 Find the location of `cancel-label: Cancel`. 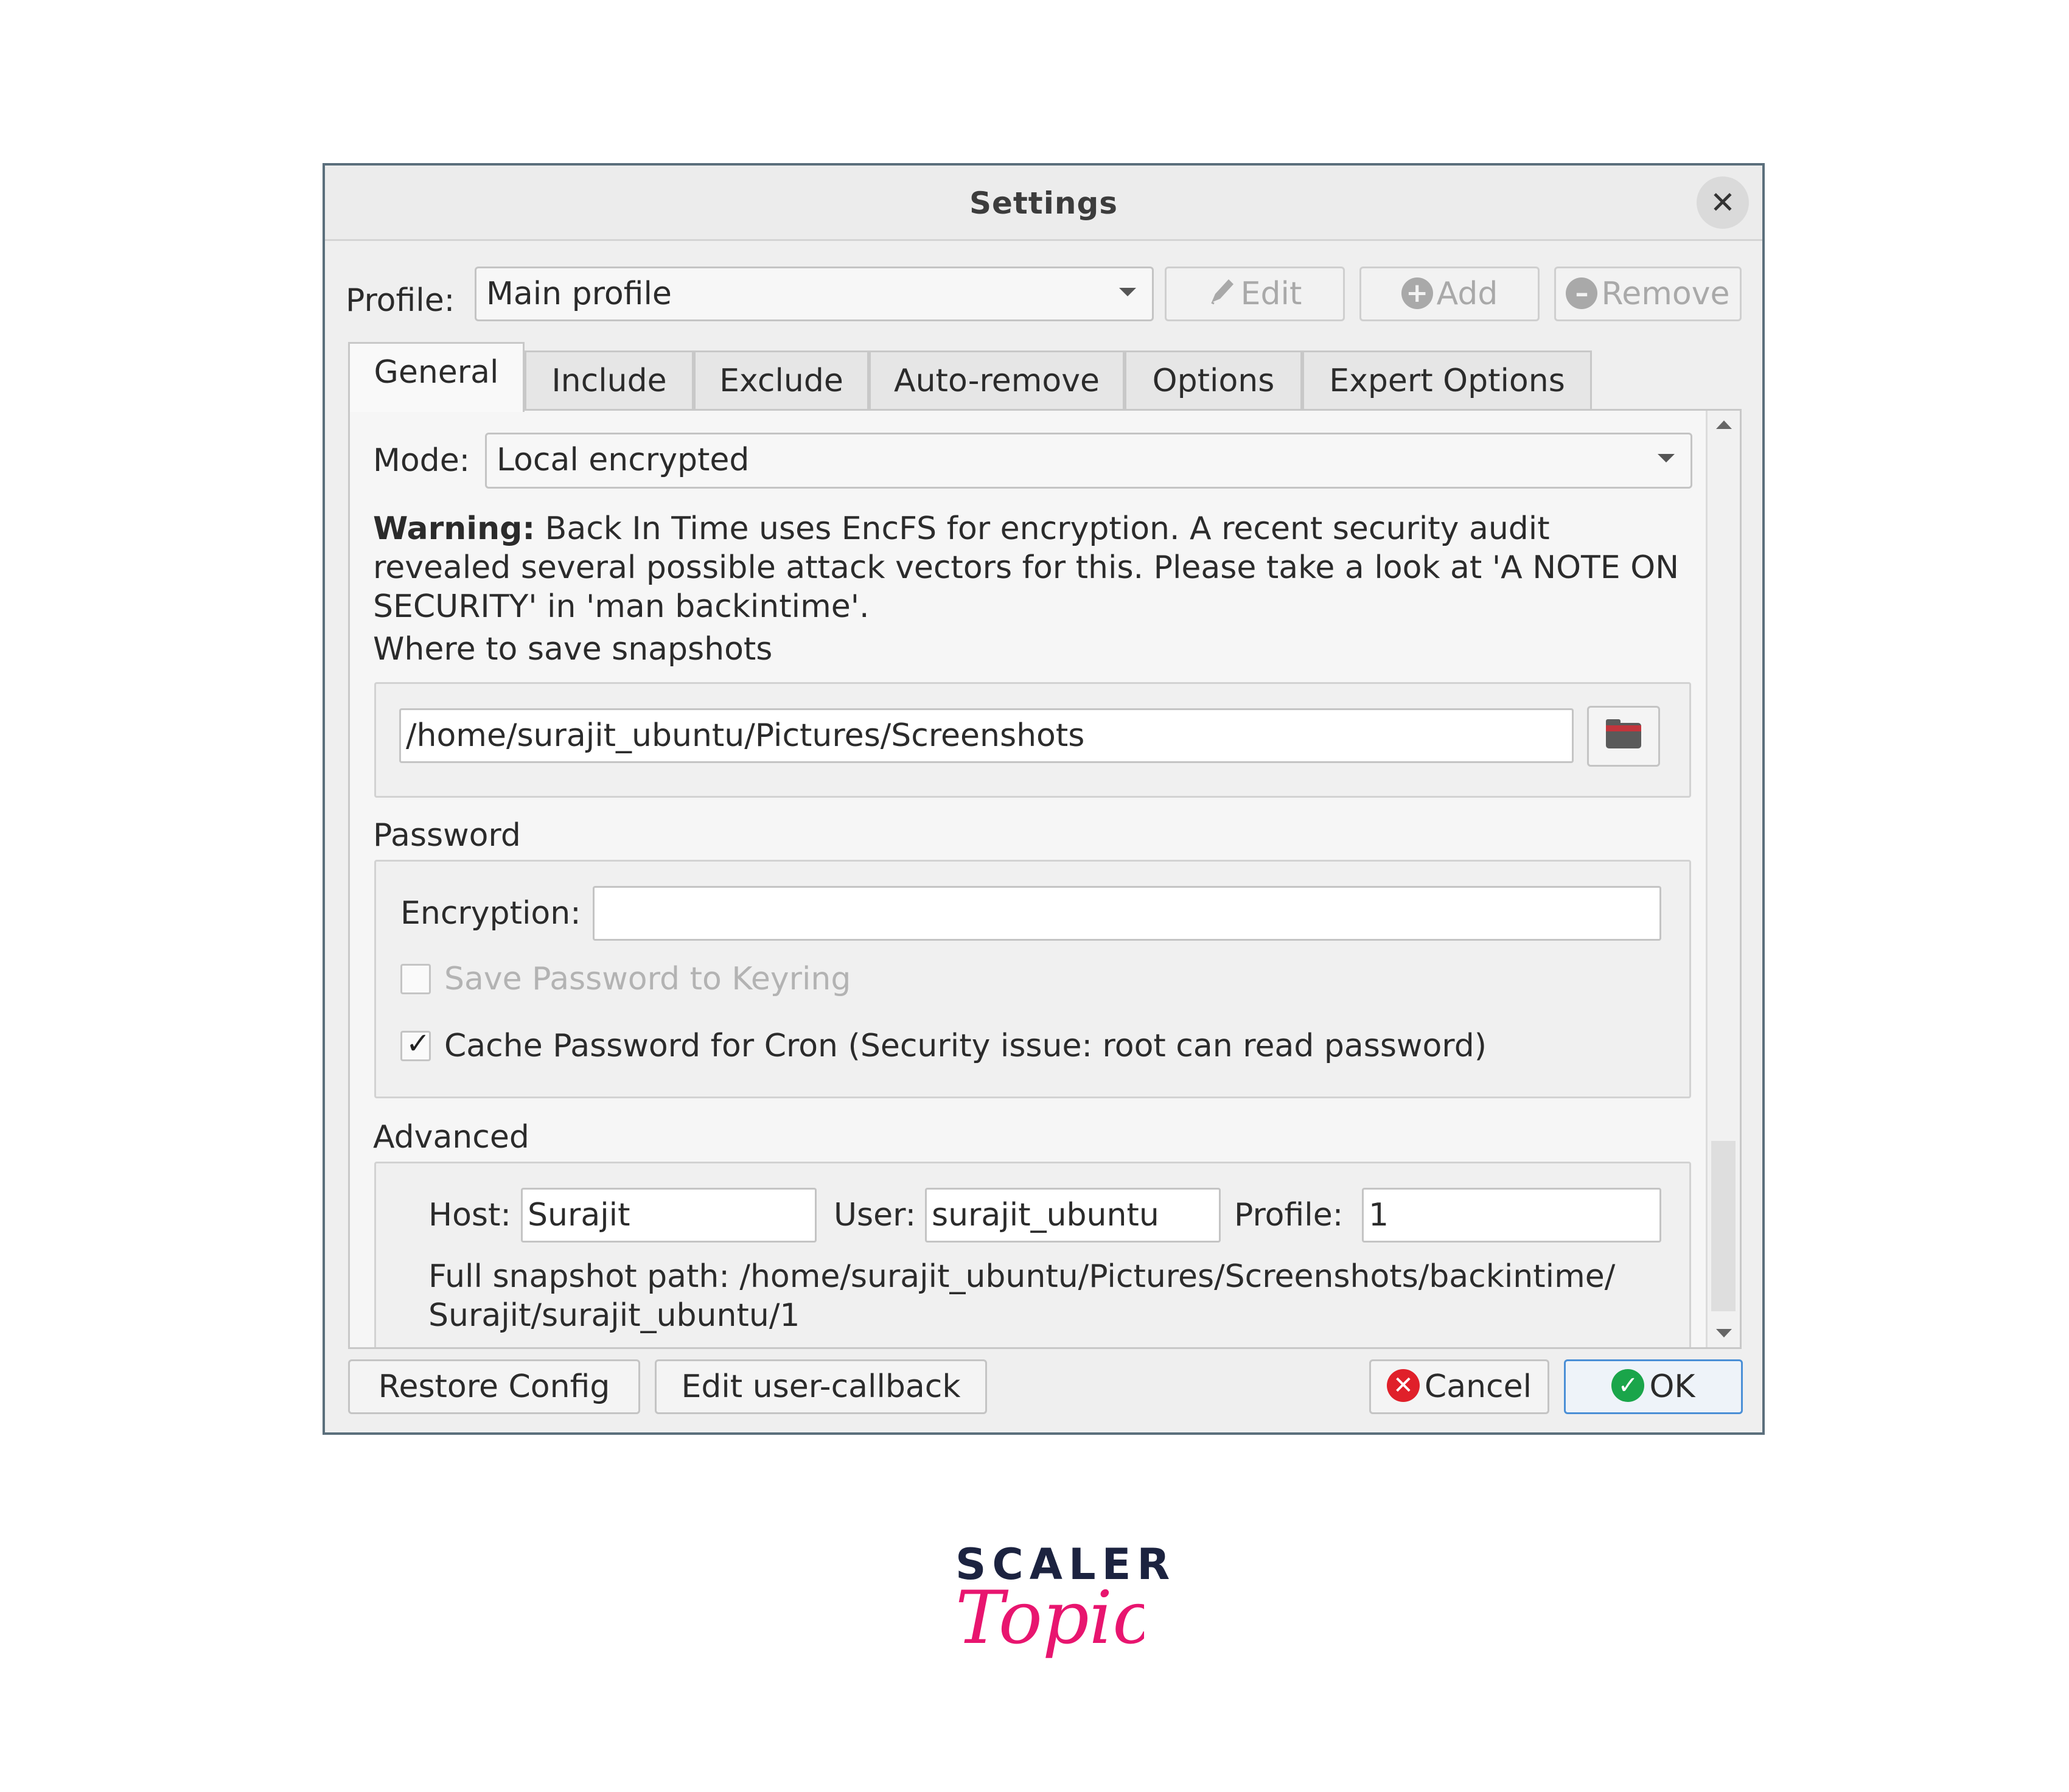

cancel-label: Cancel is located at coordinates (1478, 1386).